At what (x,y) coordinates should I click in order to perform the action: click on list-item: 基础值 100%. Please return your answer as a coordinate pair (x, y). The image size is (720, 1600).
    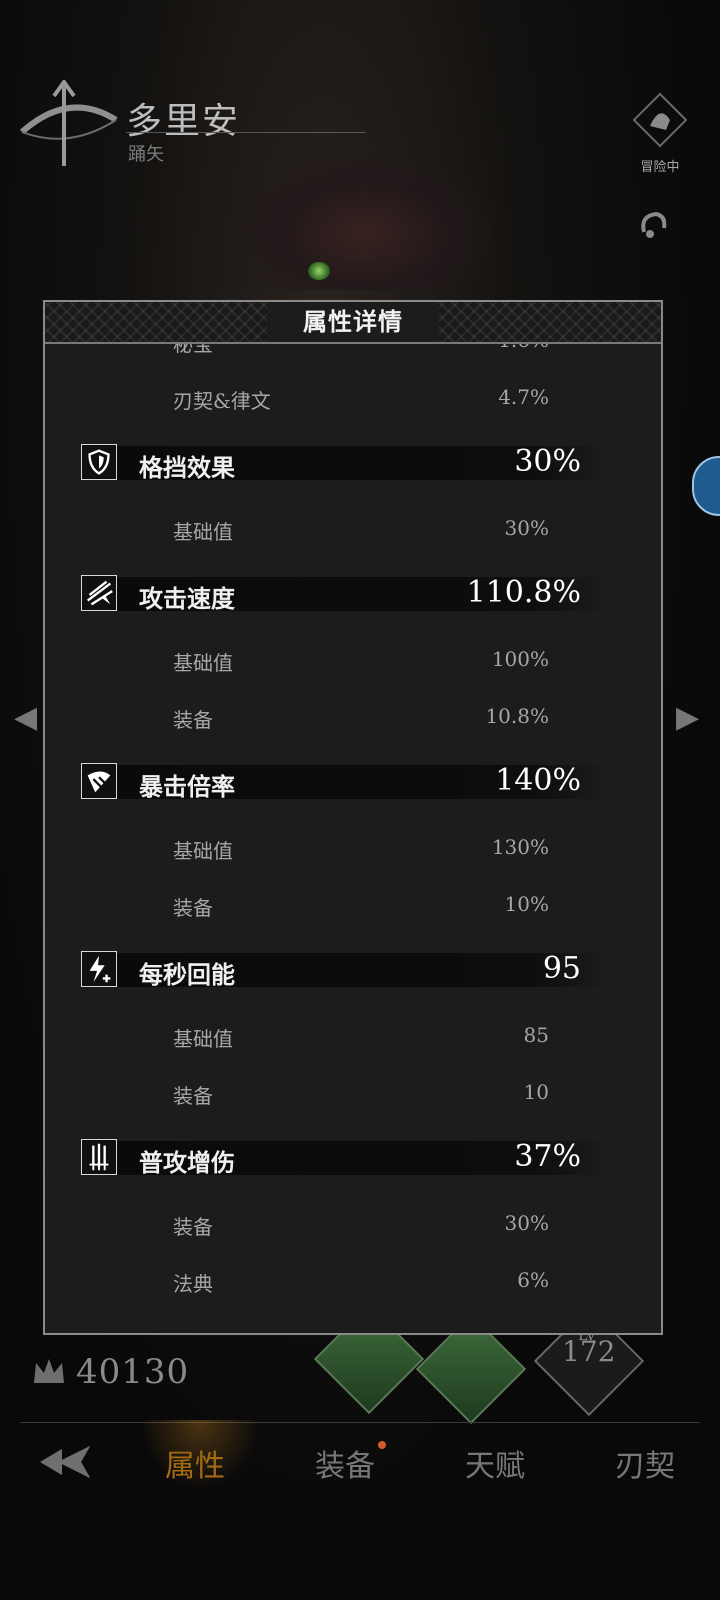
    Looking at the image, I should click on (361, 661).